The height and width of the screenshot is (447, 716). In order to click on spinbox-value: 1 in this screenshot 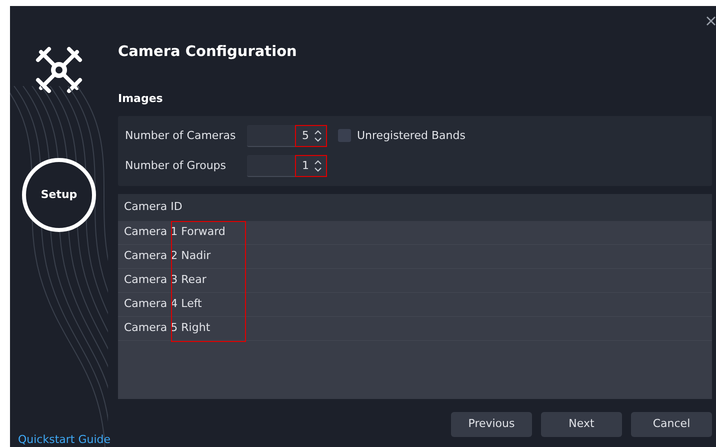, I will do `click(305, 166)`.